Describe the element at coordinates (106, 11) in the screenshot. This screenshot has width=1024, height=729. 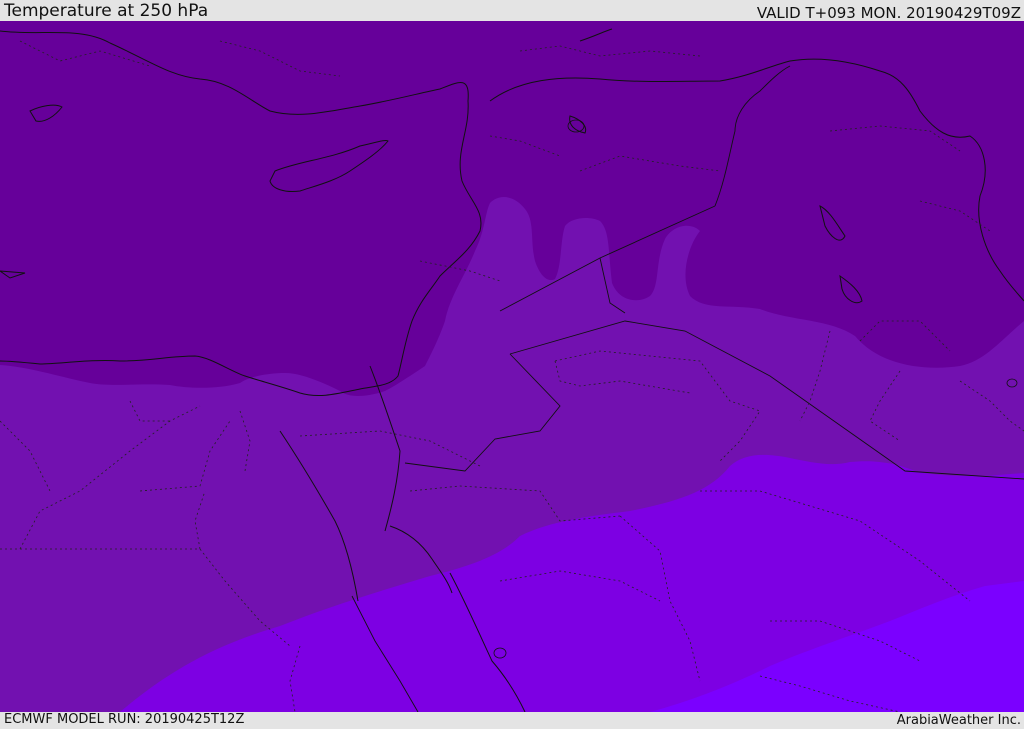
I see `map-title: Temperature at 250 hPa` at that location.